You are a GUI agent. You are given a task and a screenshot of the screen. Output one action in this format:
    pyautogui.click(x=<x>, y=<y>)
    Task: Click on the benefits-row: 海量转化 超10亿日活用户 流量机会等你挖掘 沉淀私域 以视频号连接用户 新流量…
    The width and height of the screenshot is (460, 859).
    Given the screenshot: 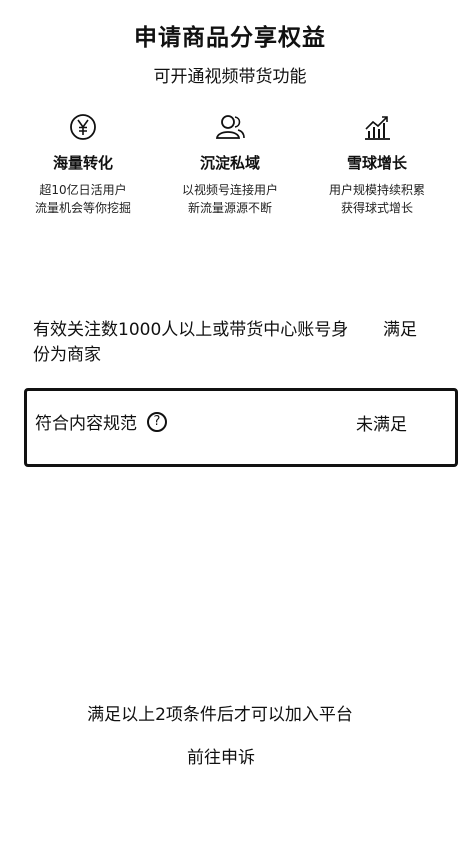 What is the action you would take?
    pyautogui.click(x=230, y=164)
    